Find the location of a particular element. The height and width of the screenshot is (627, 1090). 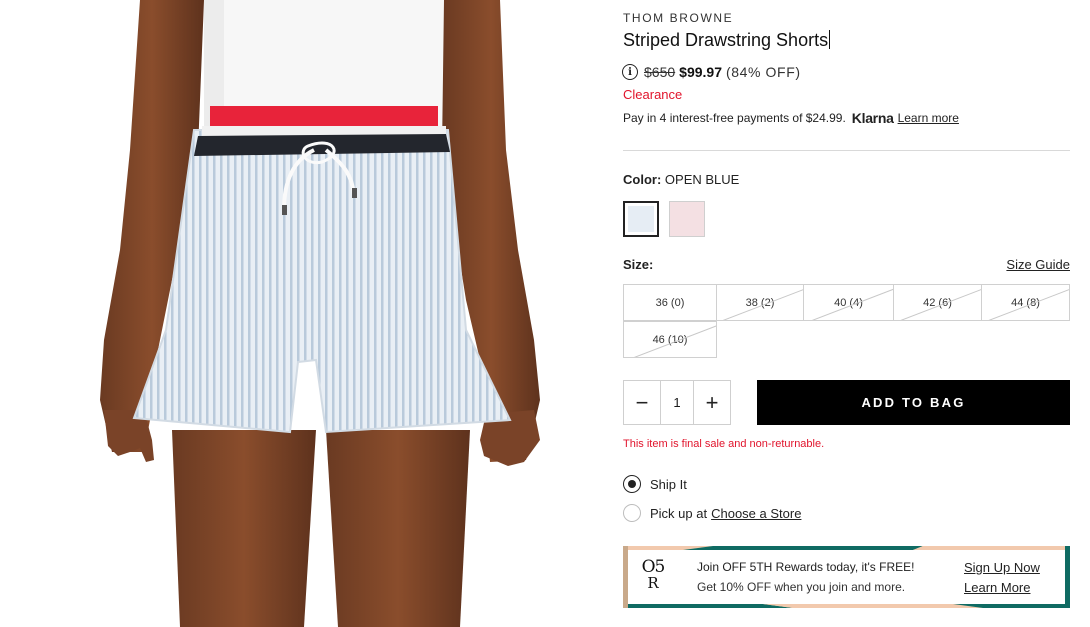

rewards-logo: O5 R is located at coordinates (653, 574).